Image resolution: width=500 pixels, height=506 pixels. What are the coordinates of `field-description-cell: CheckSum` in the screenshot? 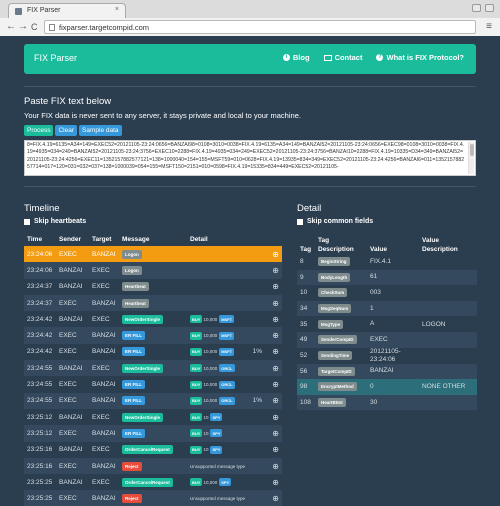 It's located at (341, 293).